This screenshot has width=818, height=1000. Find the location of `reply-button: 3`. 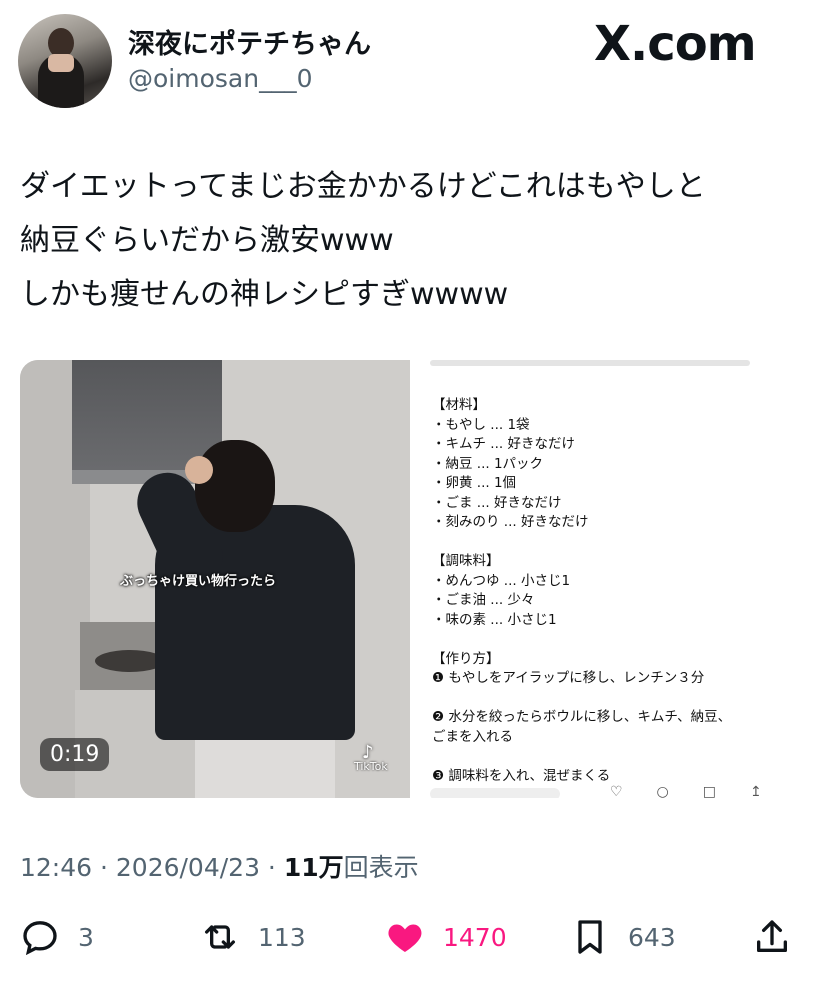

reply-button: 3 is located at coordinates (57, 937).